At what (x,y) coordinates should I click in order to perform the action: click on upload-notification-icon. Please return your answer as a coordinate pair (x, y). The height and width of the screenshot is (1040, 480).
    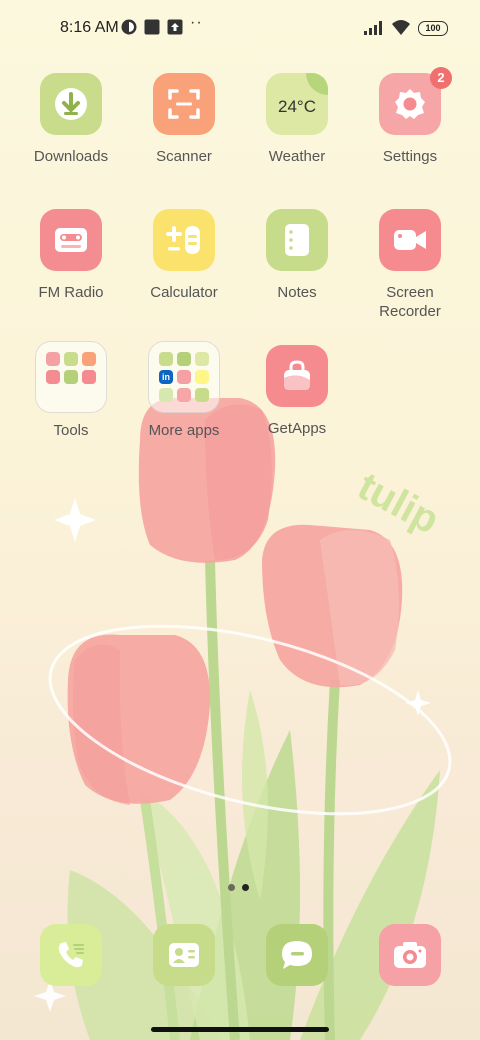
    Looking at the image, I should click on (175, 27).